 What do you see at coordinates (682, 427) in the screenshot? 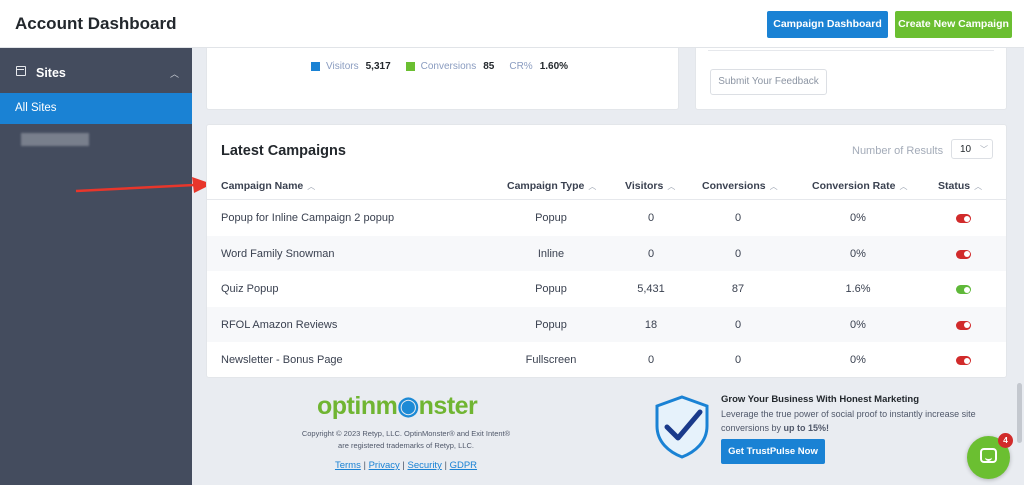
I see `trustpulse-shield-icon` at bounding box center [682, 427].